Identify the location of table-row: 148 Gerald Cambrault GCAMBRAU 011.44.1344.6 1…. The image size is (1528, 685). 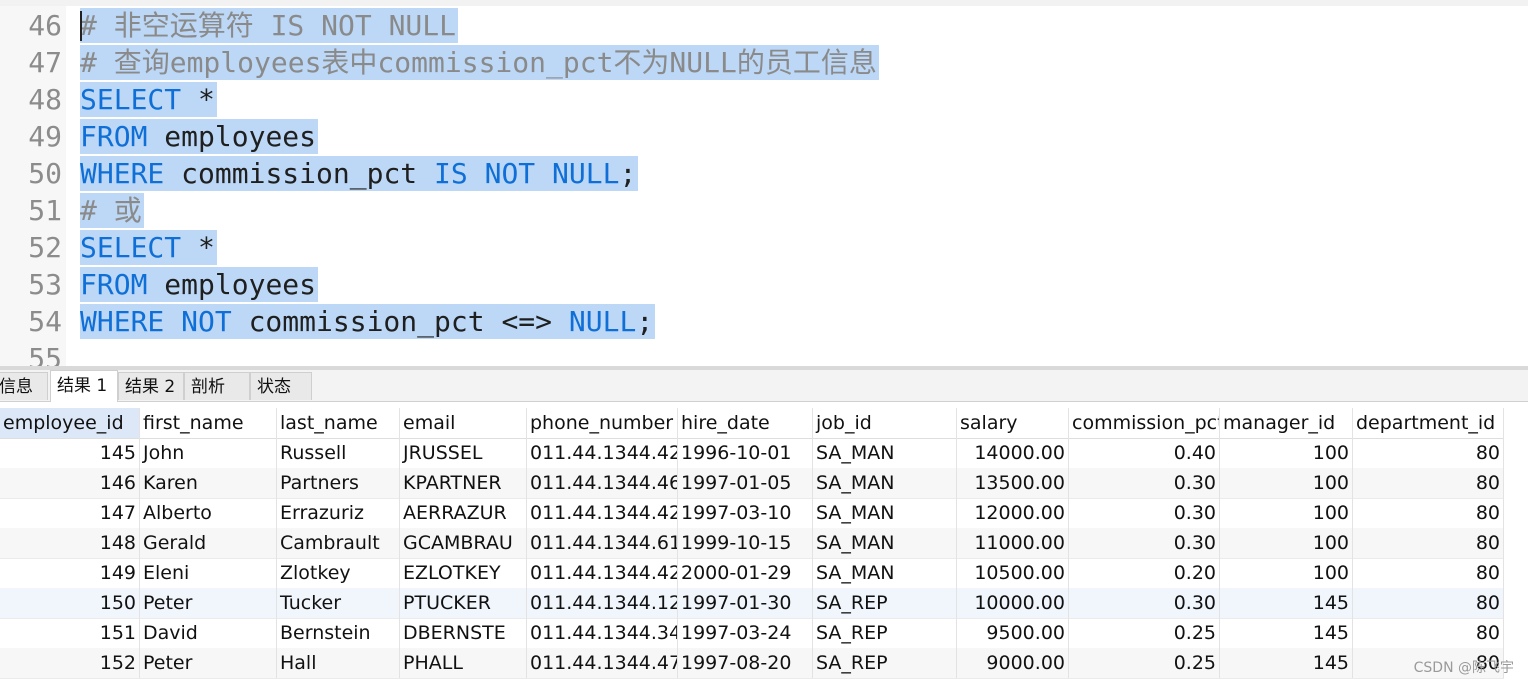
(752, 543).